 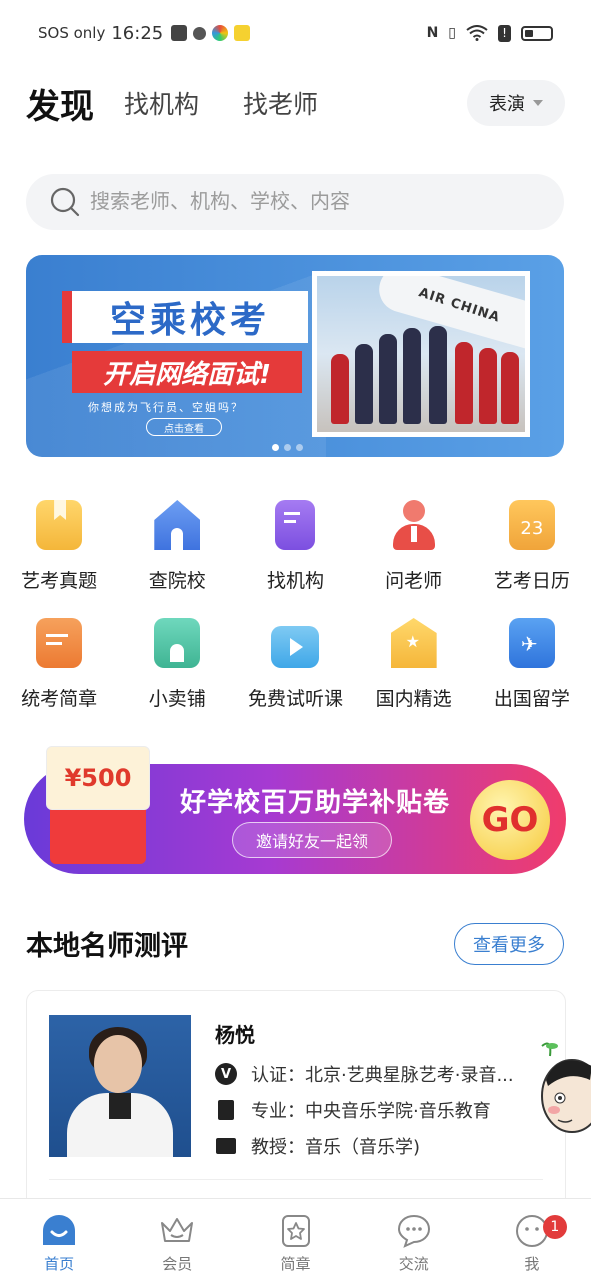 I want to click on banner-tagline: 你想成为飞行员、空姐吗？, so click(x=166, y=407).